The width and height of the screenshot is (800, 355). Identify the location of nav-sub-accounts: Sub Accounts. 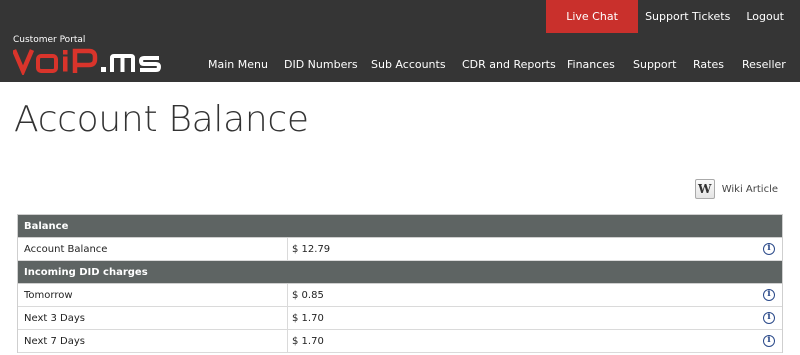
(408, 64).